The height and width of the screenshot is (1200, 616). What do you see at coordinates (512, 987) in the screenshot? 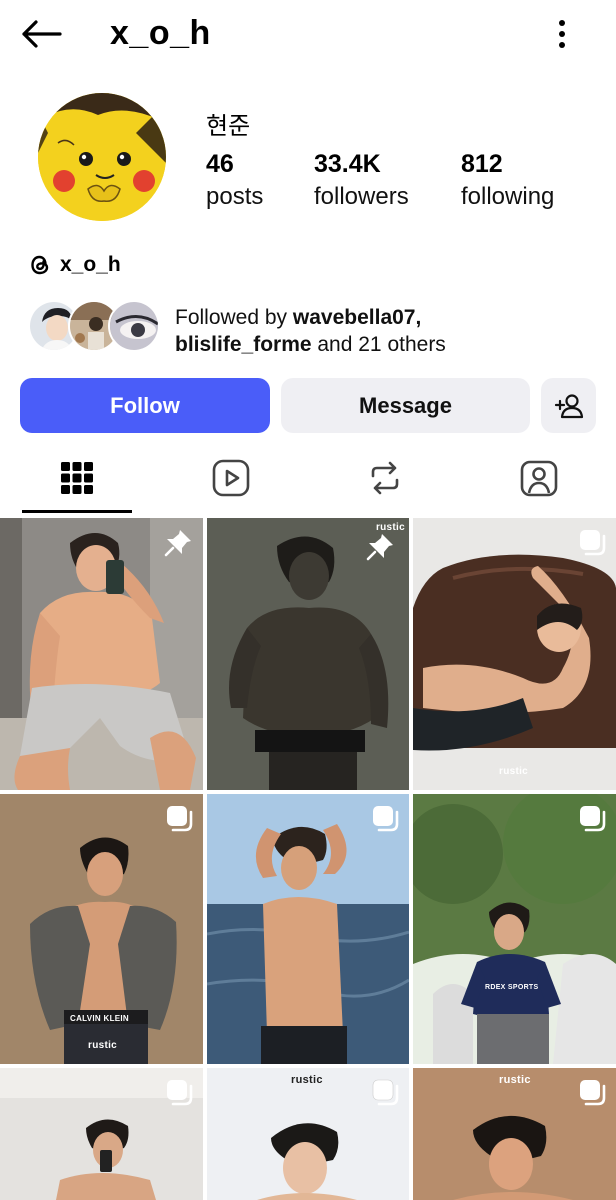
I see `jersey-text: RDEX SPORTS` at bounding box center [512, 987].